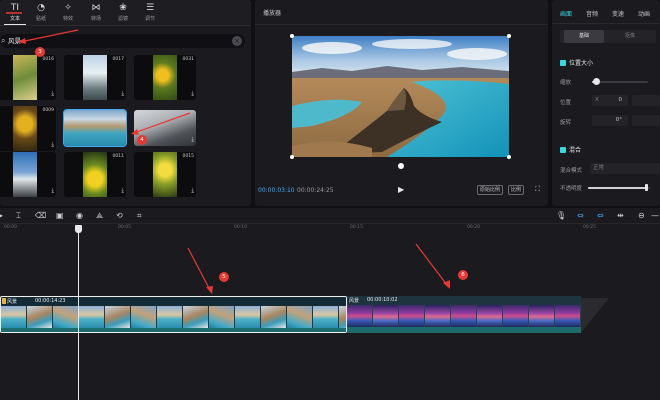  I want to click on subtab-keying: 抠像, so click(630, 36).